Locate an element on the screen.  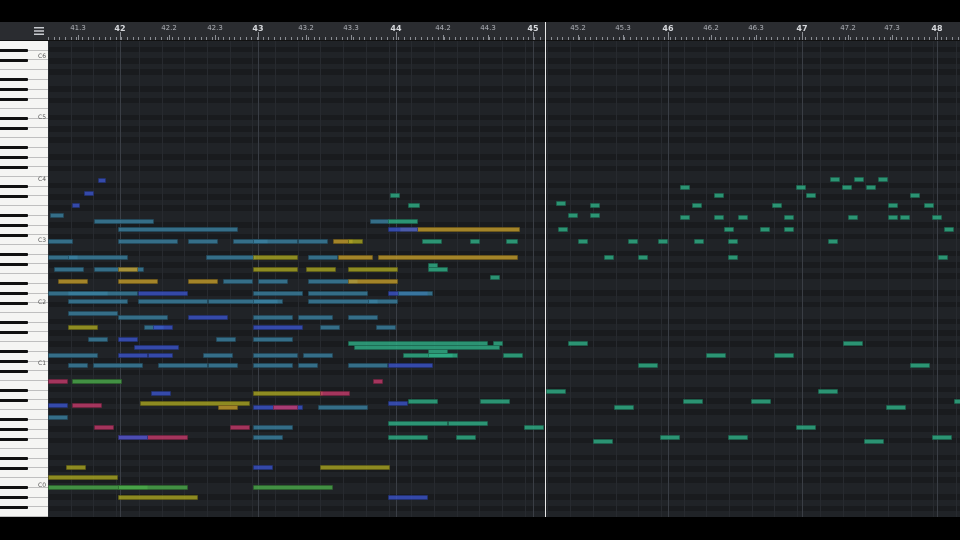
playhead is located at coordinates (545, 269).